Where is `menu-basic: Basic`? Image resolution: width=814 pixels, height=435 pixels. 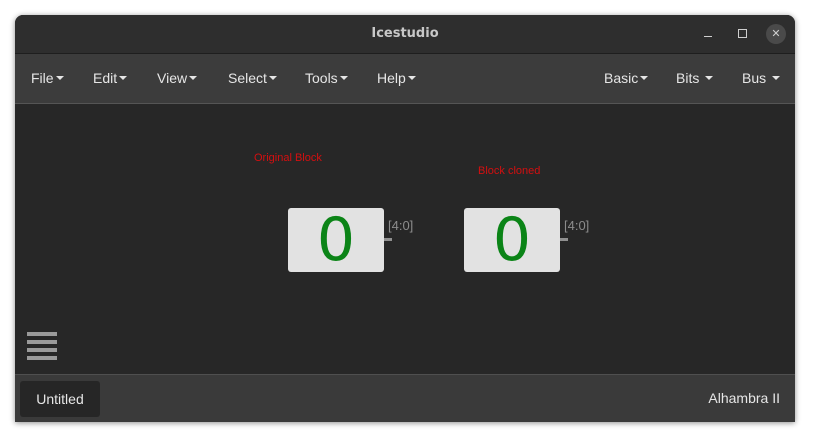
menu-basic: Basic is located at coordinates (626, 78).